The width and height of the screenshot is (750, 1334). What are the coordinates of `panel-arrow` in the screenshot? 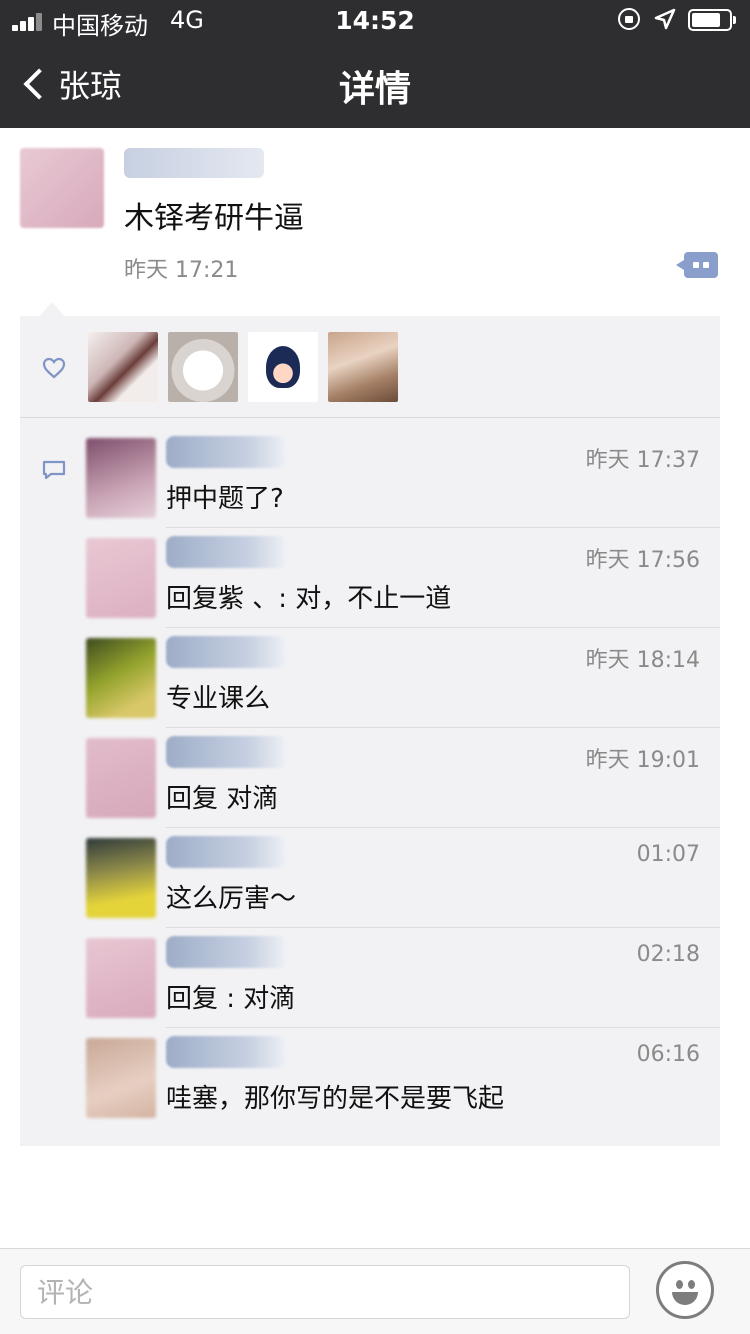 It's located at (52, 309).